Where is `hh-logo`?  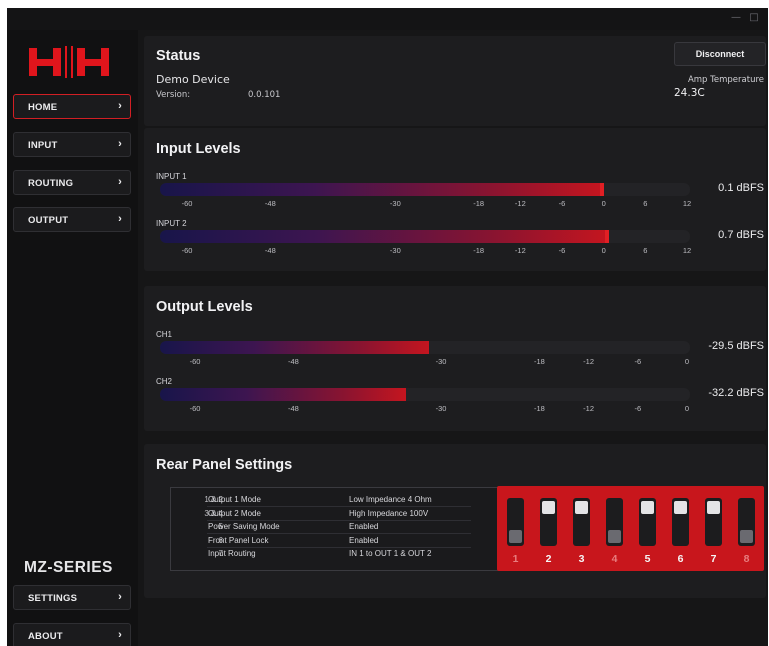
hh-logo is located at coordinates (70, 62).